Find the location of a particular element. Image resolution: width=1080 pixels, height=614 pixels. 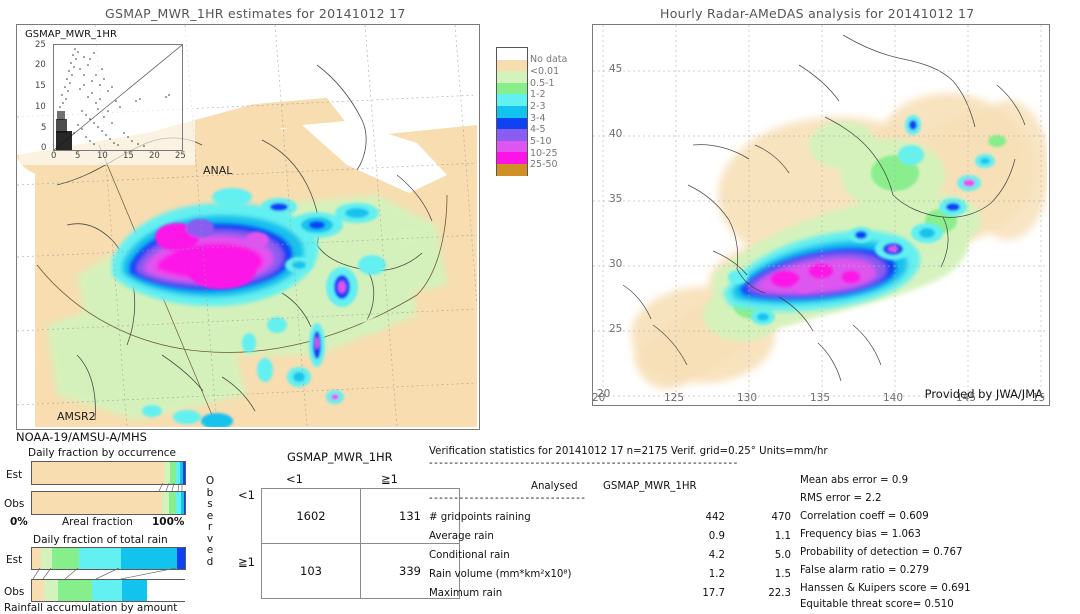

stat-label-maximum-rain: Maximum rain is located at coordinates (466, 593).